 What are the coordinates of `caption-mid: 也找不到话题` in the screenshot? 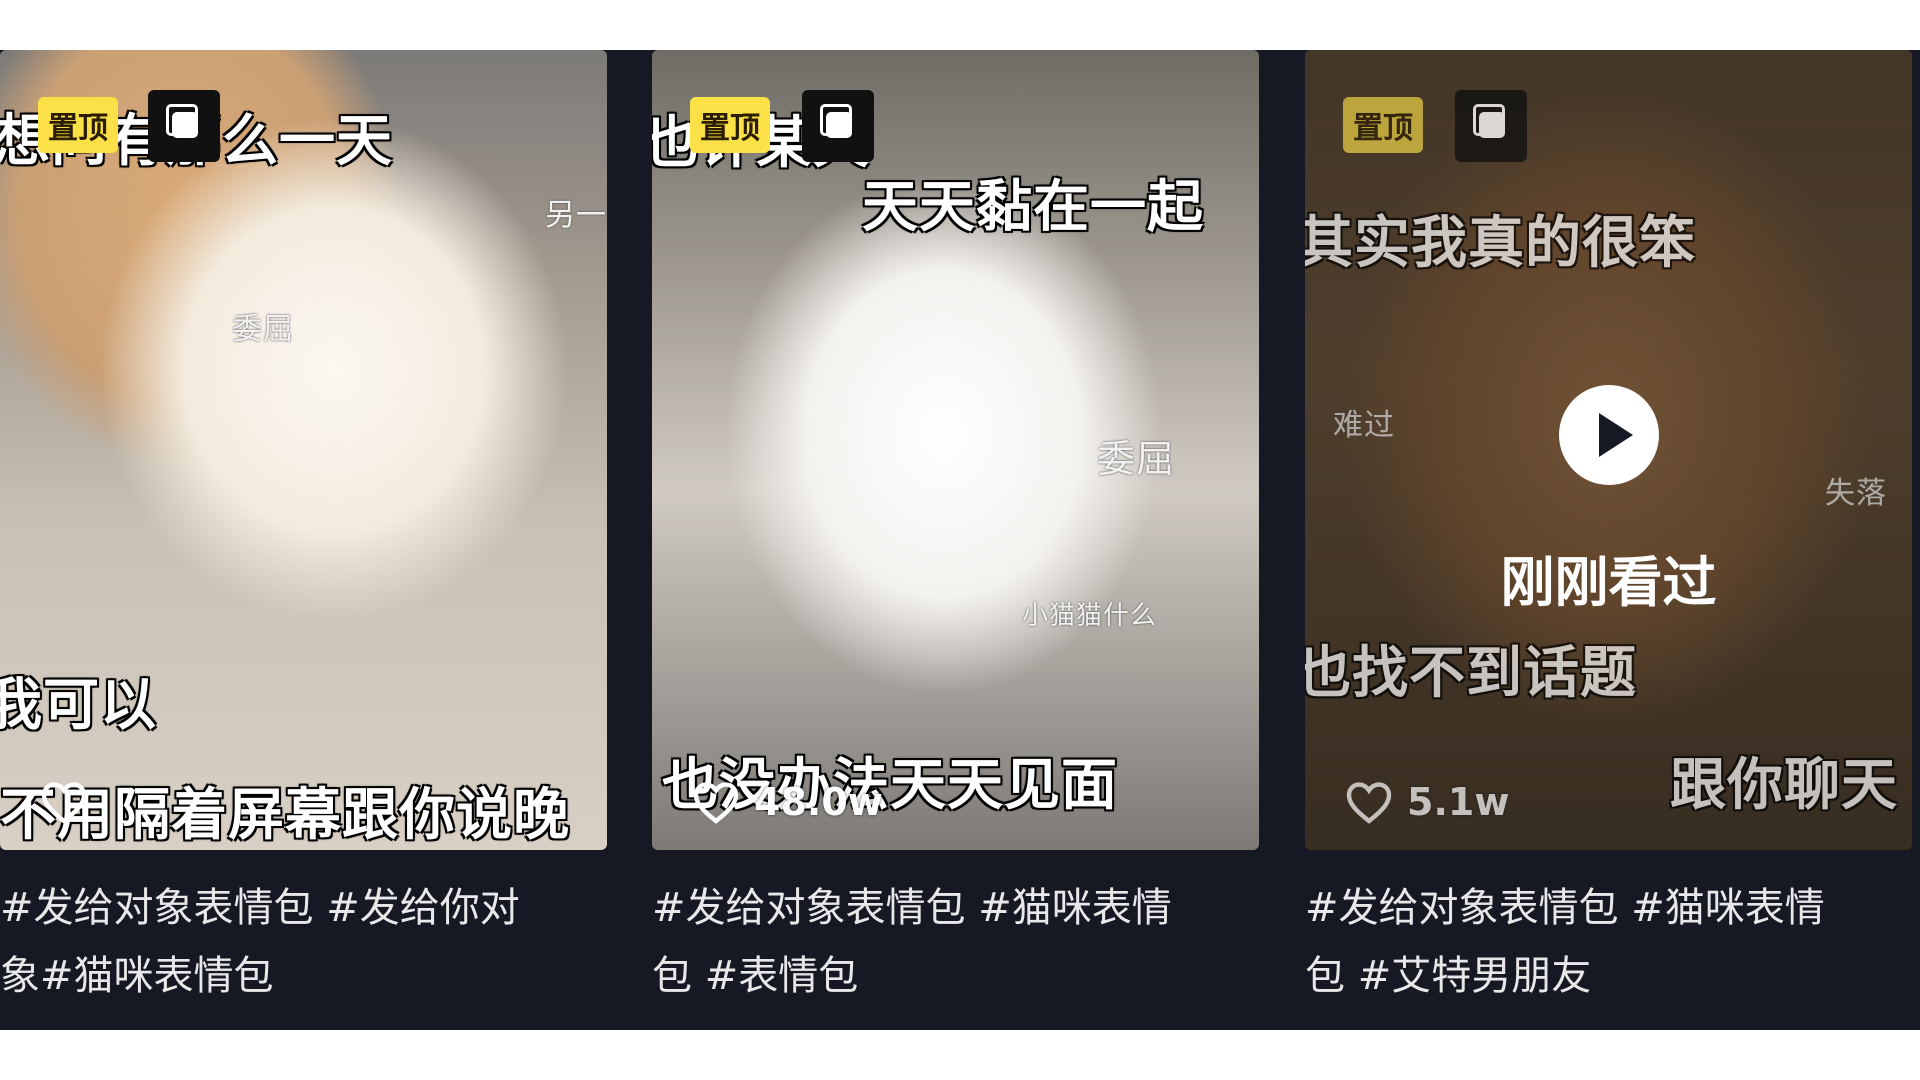 It's located at (1471, 673).